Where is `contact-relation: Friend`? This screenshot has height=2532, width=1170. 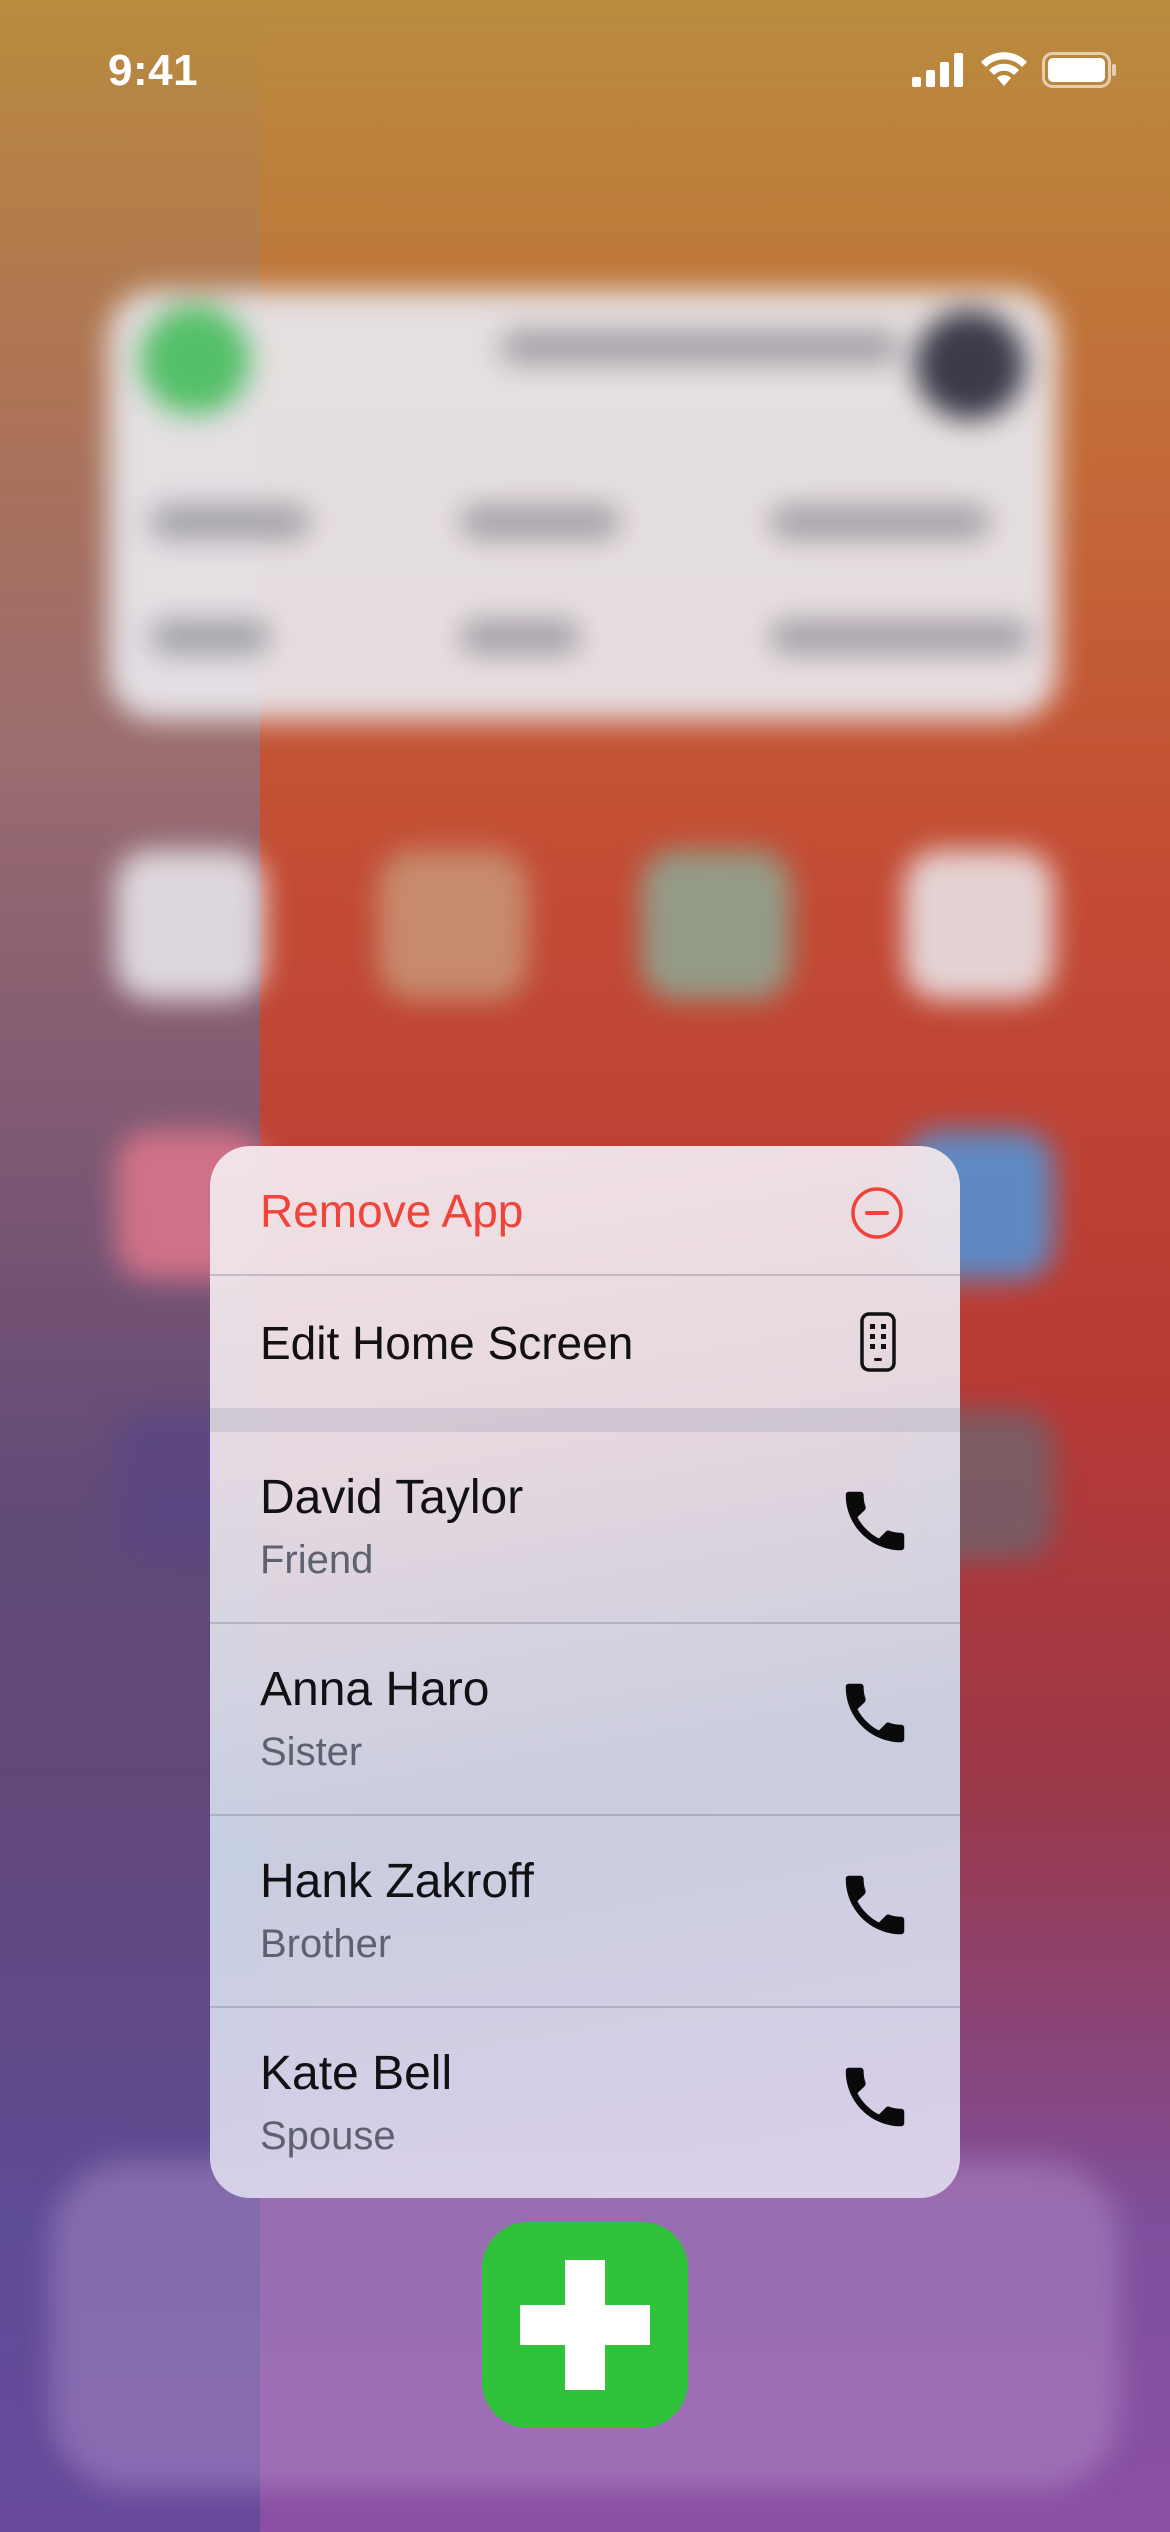
contact-relation: Friend is located at coordinates (317, 1560).